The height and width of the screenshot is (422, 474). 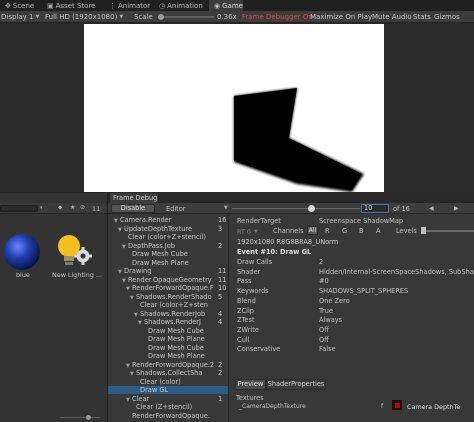 I want to click on chevron-down-icon: ▼, so click(x=121, y=17).